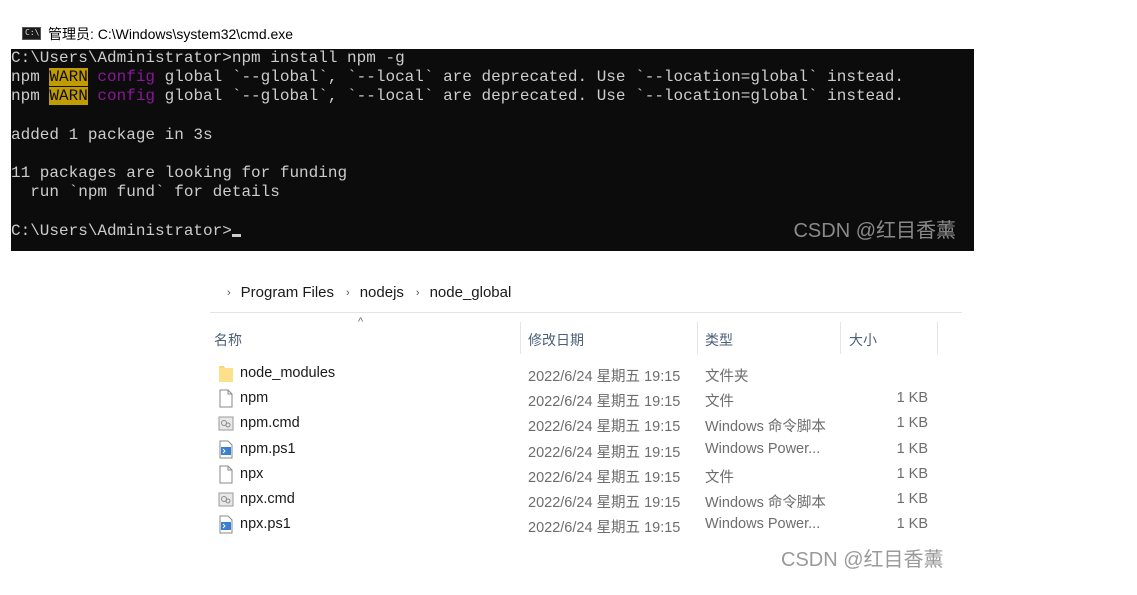  Describe the element at coordinates (270, 423) in the screenshot. I see `file-name: npm.cmd` at that location.